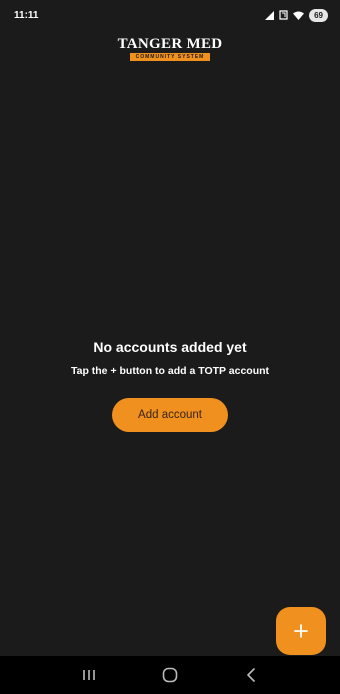 This screenshot has height=694, width=340. What do you see at coordinates (270, 15) in the screenshot?
I see `signal-icon` at bounding box center [270, 15].